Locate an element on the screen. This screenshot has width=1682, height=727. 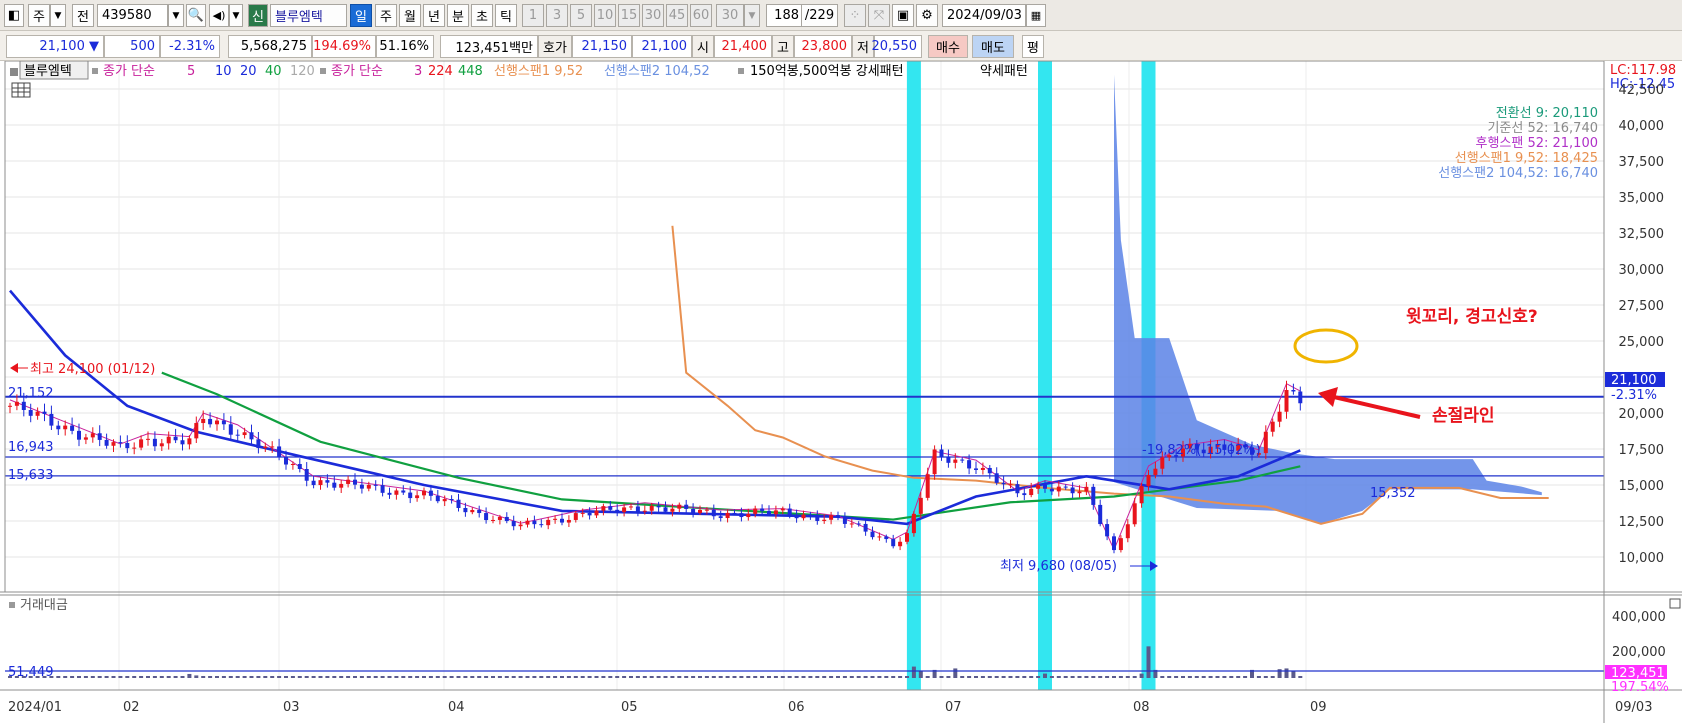
eval-button: 평 is located at coordinates (1033, 46).